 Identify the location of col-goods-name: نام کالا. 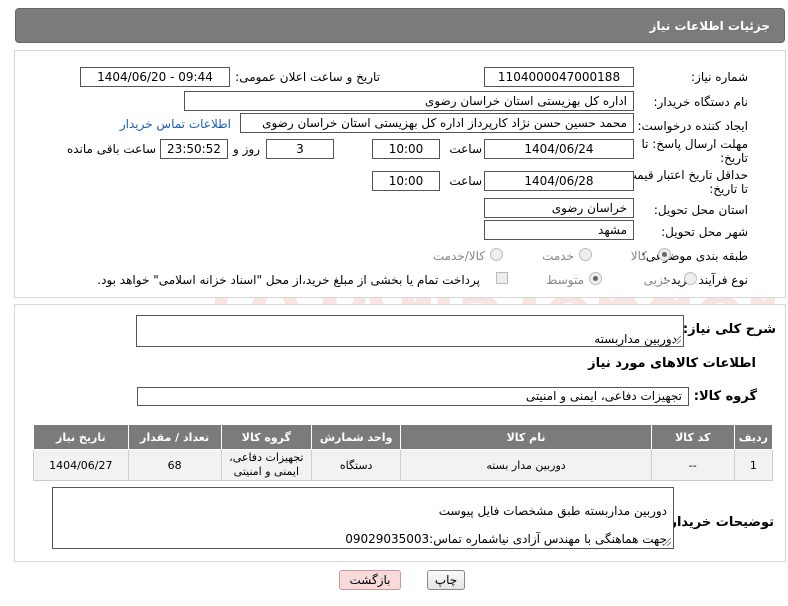
(526, 437).